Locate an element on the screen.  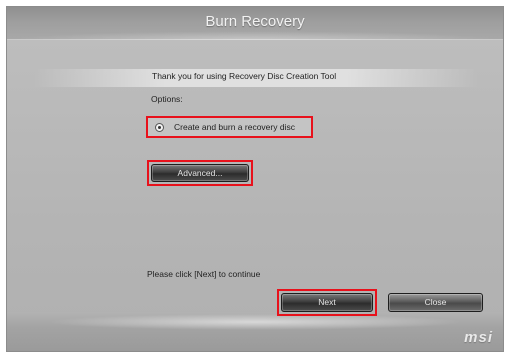
radio-button is located at coordinates (159, 127).